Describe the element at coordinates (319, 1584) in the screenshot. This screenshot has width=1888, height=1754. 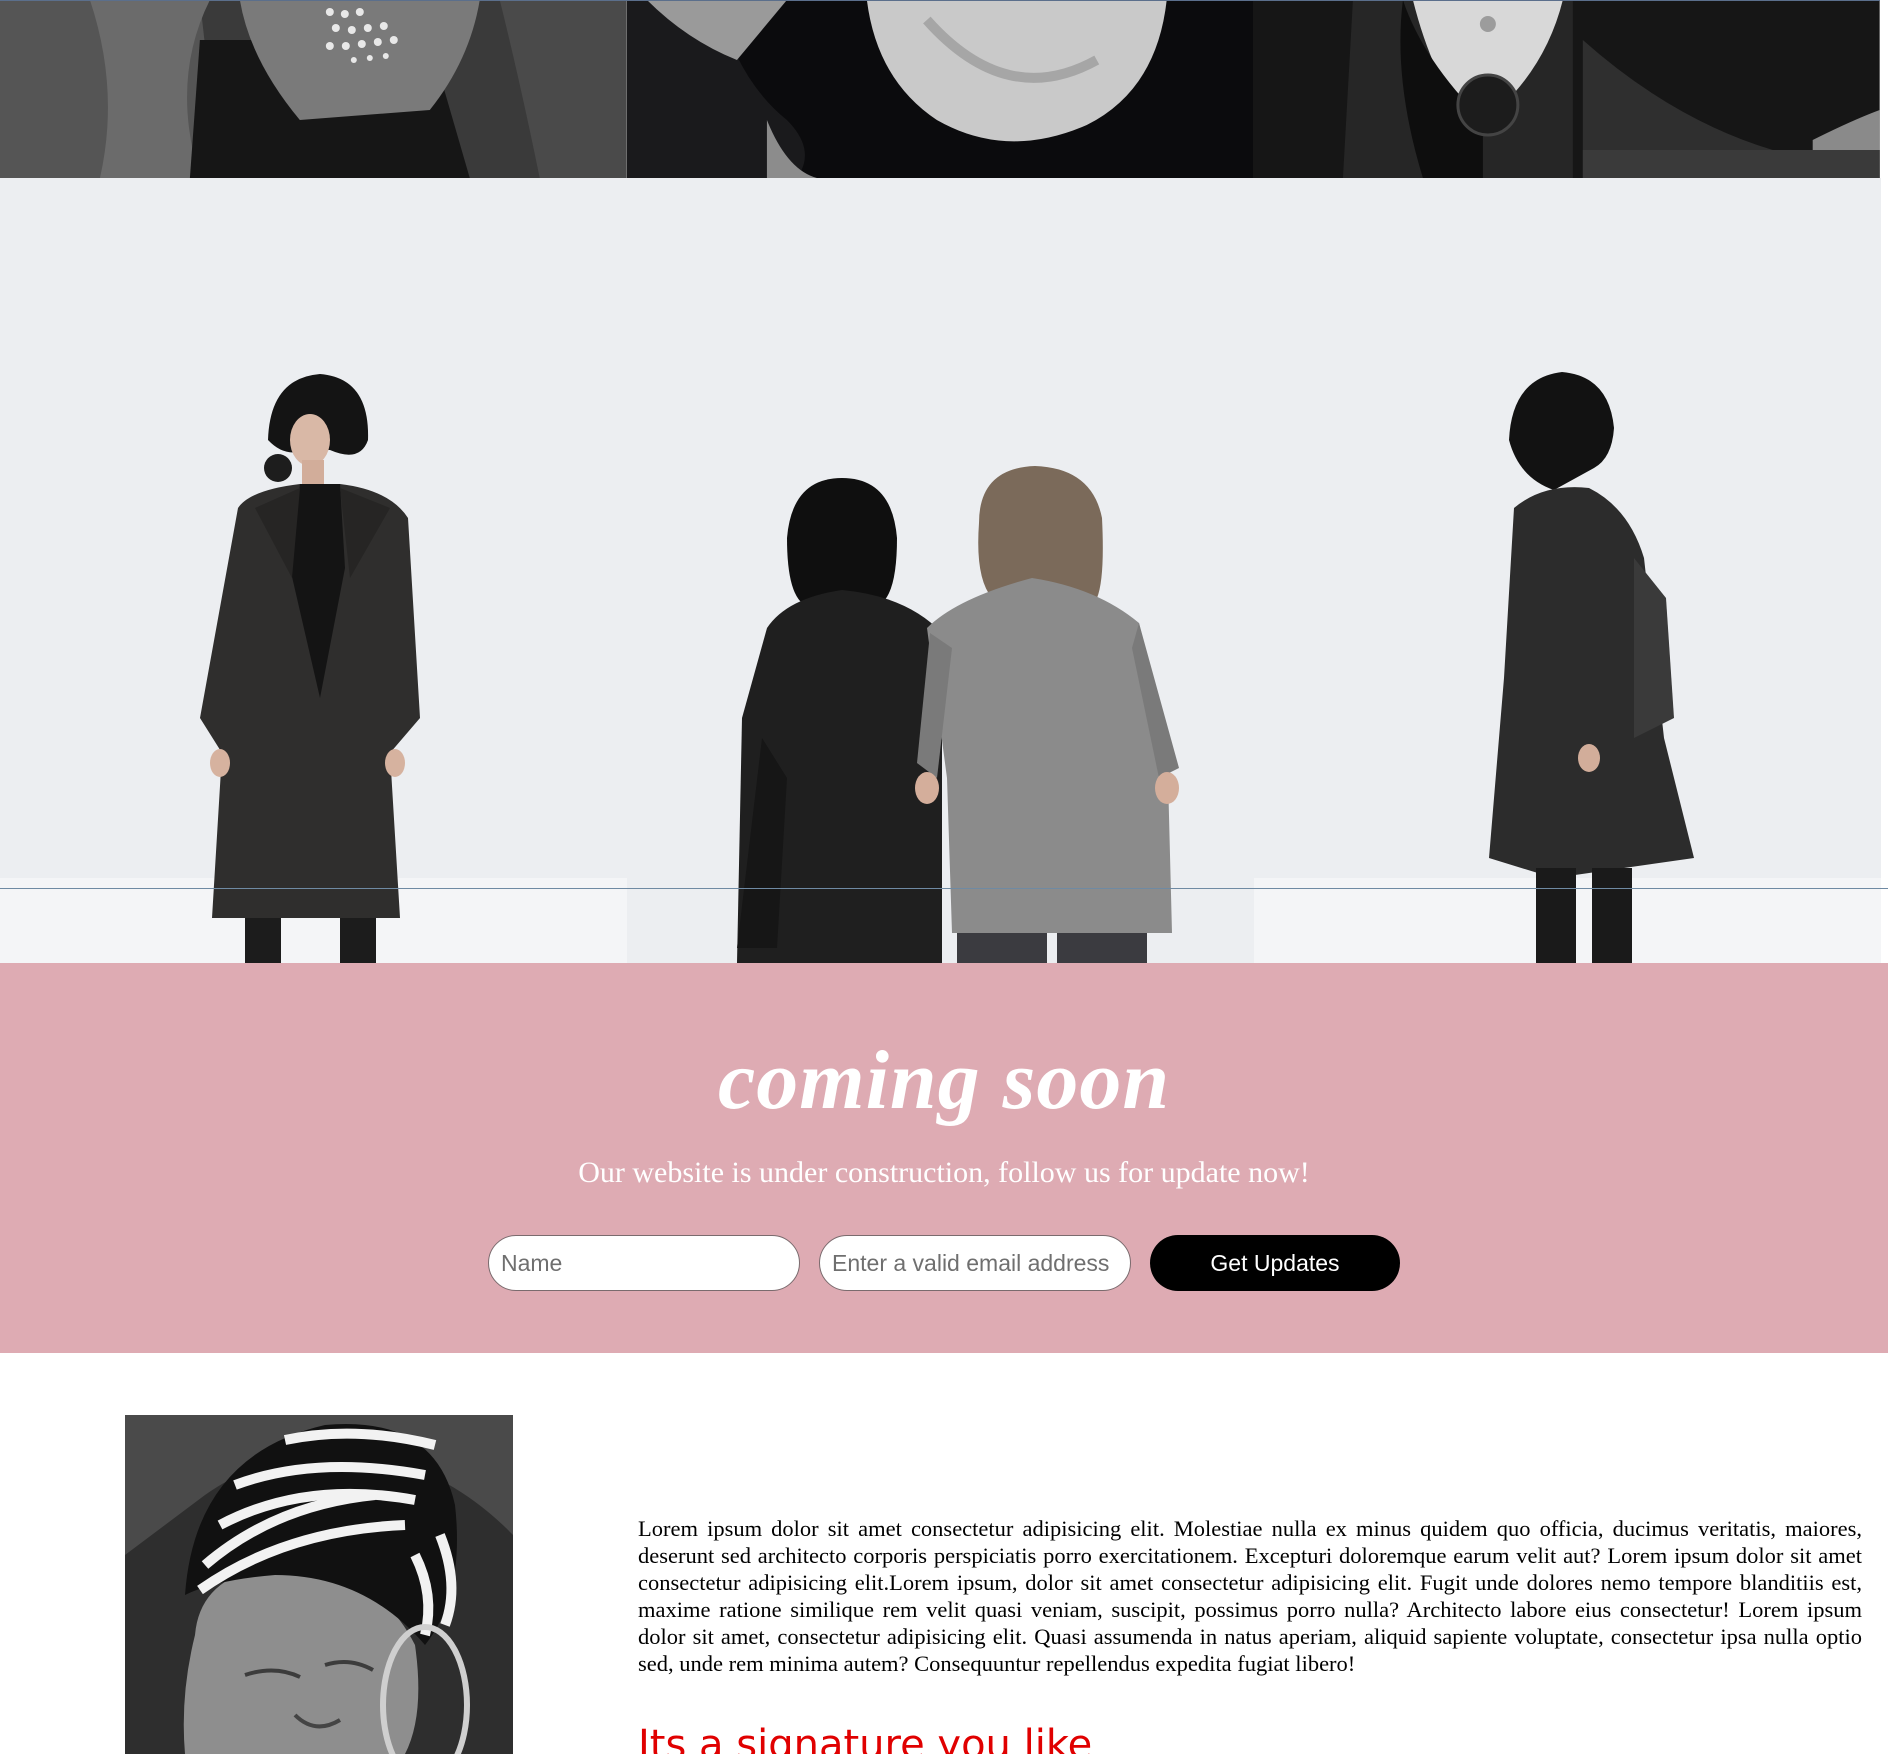
I see `photo-woman-striped-headwrap` at that location.